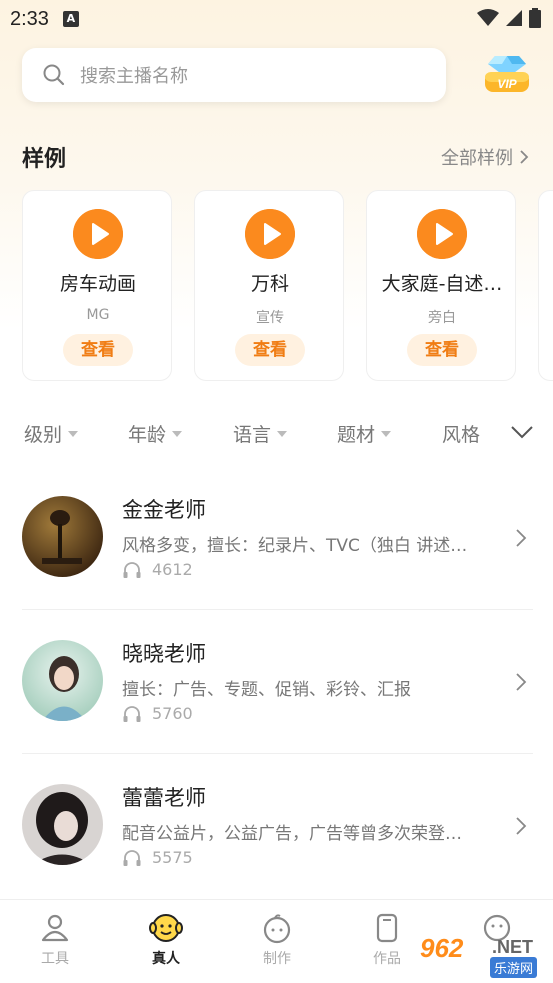 Image resolution: width=553 pixels, height=983 pixels. I want to click on teacher-row: 蕾蕾老师 配音公益片，公益广告，广告等曾多次荣登… 5575, so click(276, 826).